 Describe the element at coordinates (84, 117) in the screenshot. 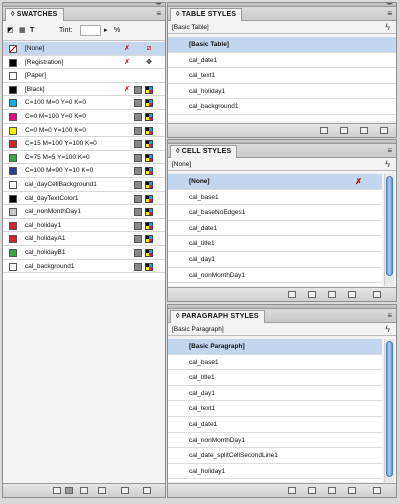

I see `swatch-row: C=0 M=100 Y=0 K=0` at that location.